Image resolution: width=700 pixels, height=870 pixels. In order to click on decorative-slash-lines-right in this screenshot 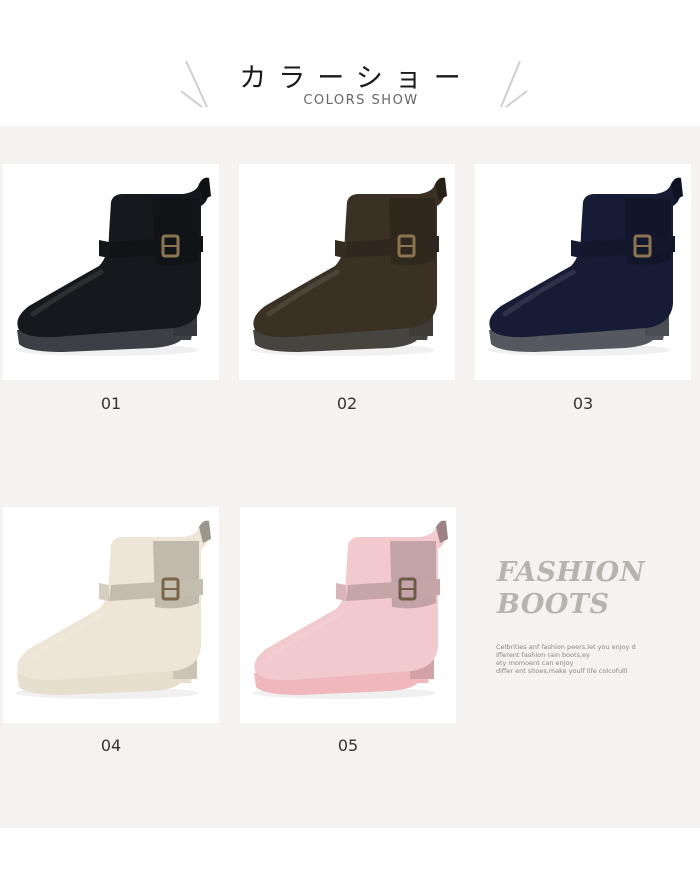, I will do `click(514, 84)`.